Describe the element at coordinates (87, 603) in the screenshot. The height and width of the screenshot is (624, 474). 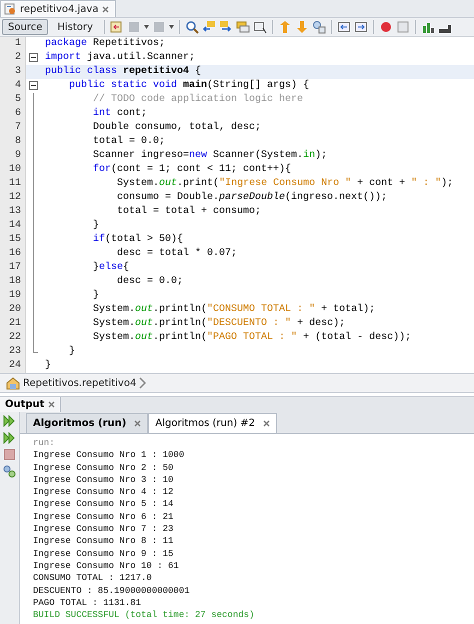
I see `console-line: PAGO TOTAL : 1131.81` at that location.